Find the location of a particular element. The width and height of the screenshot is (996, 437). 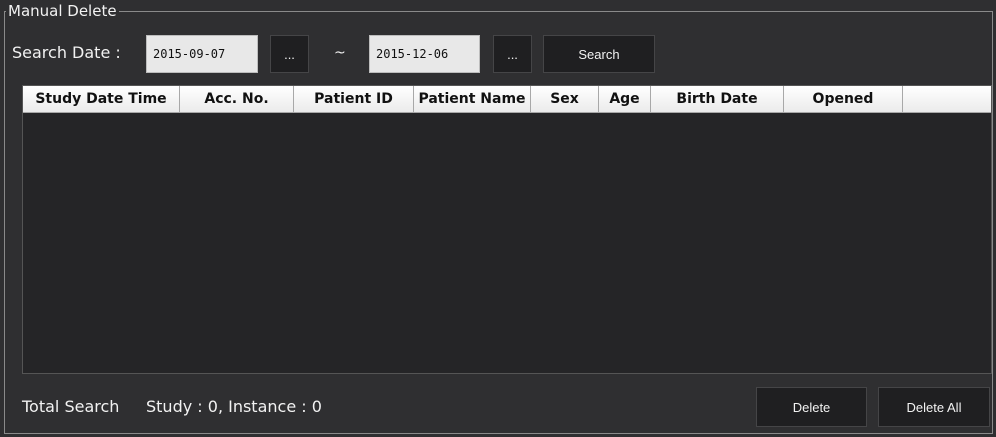

search-button: Search is located at coordinates (599, 54).